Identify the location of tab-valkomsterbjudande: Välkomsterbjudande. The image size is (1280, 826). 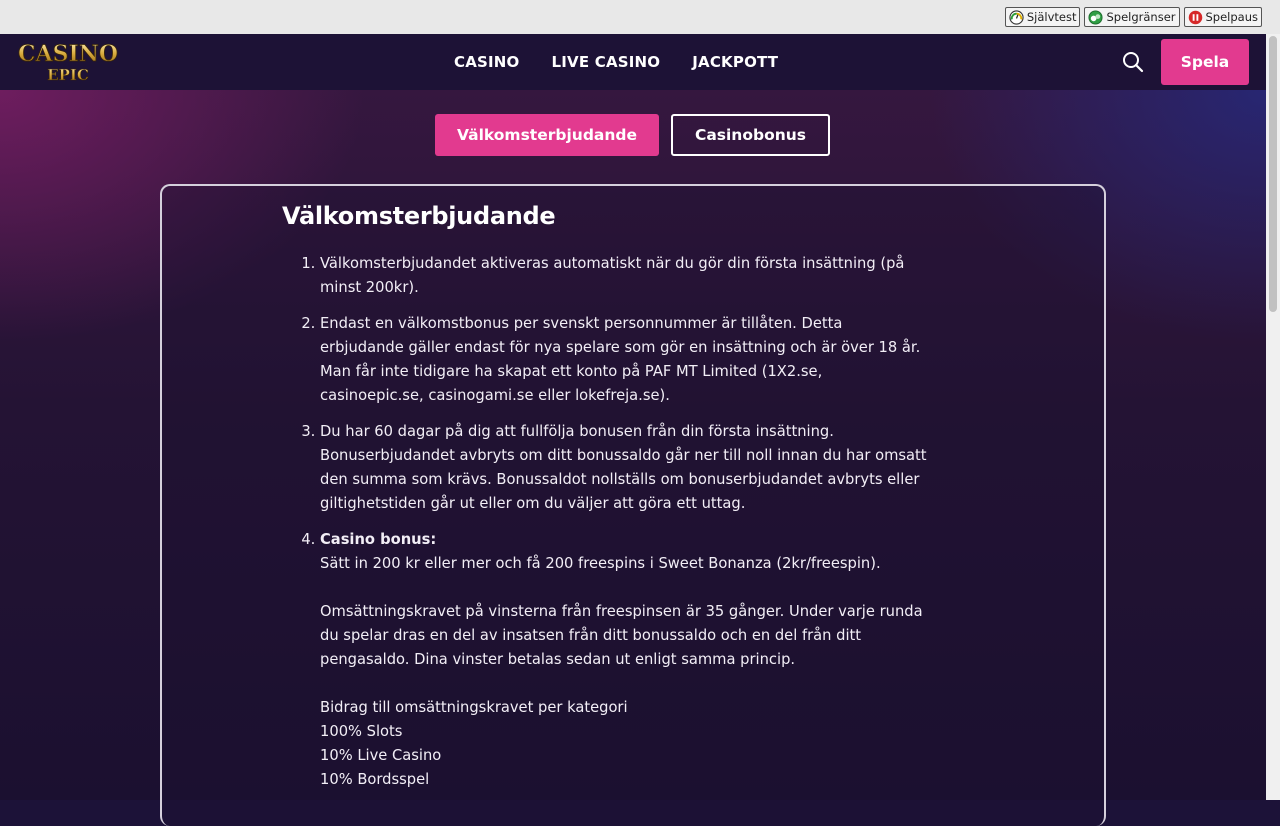
(547, 135).